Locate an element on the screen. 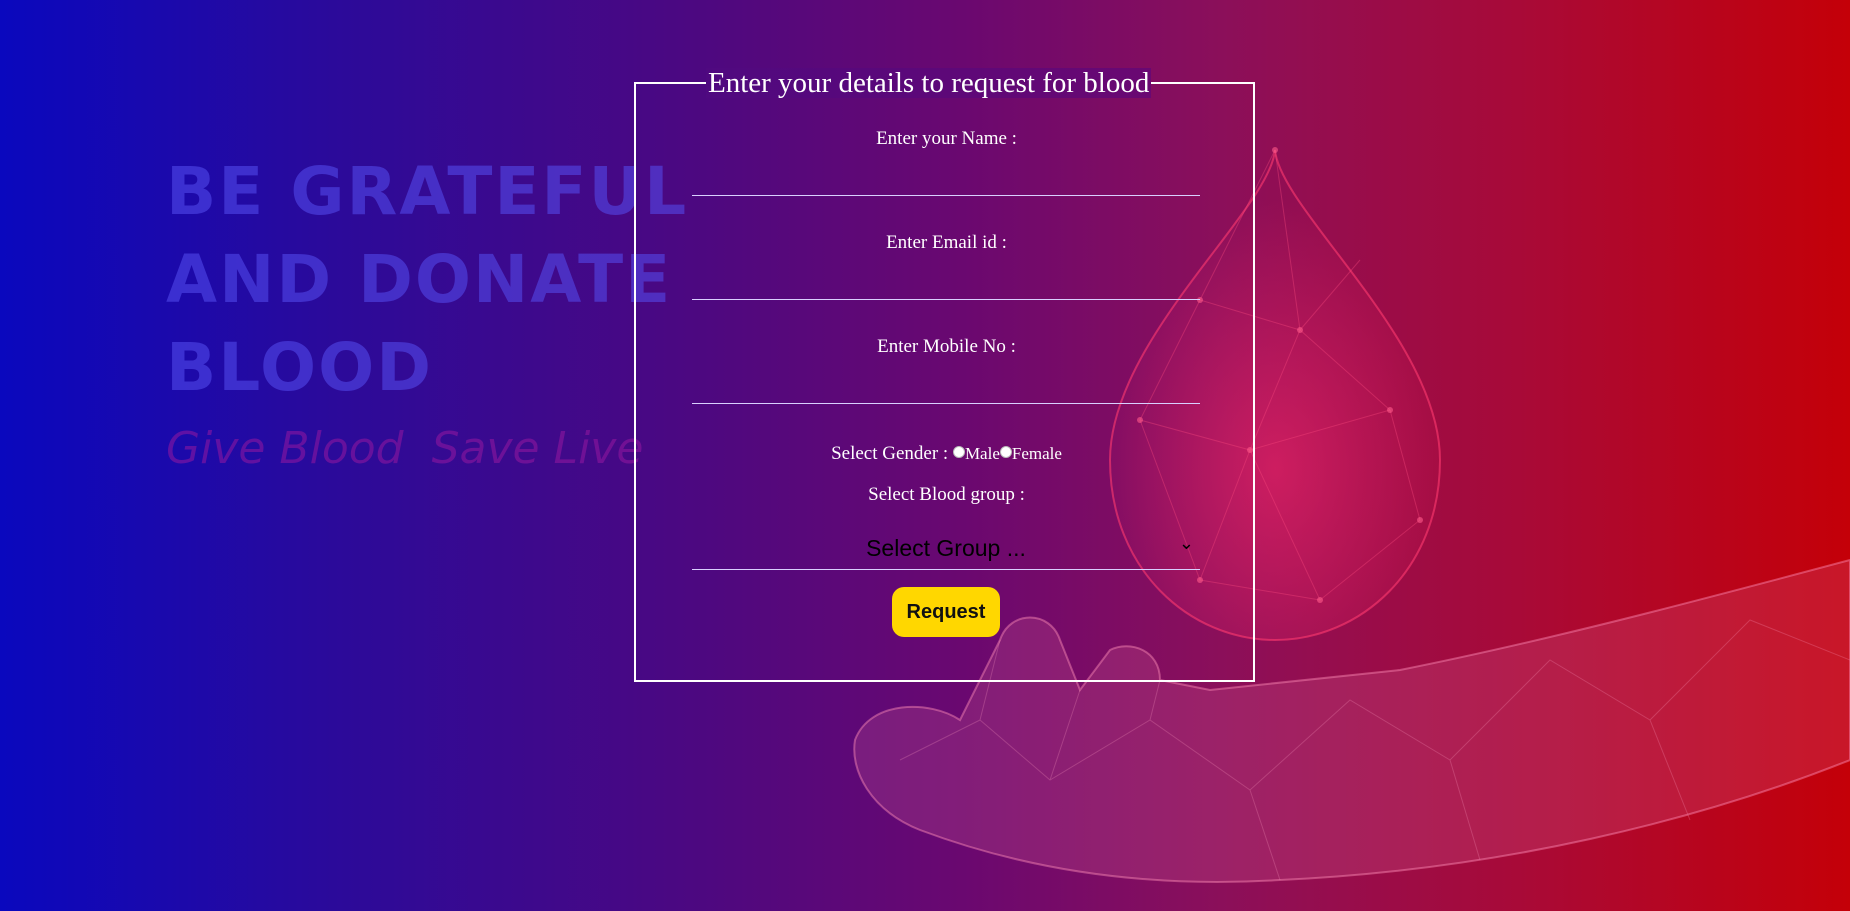 This screenshot has width=1850, height=911. gender-male-label: Male is located at coordinates (982, 453).